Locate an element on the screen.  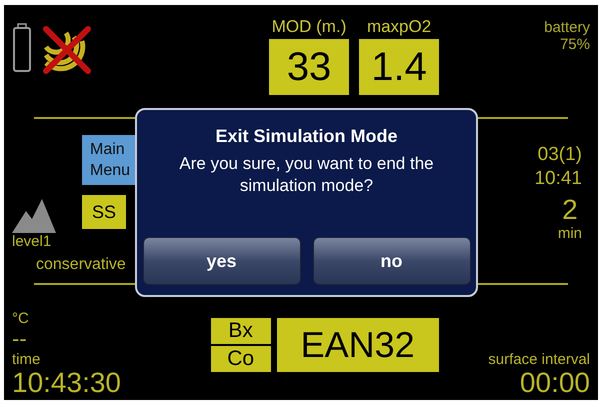
limit-value: 1.4 is located at coordinates (399, 67).